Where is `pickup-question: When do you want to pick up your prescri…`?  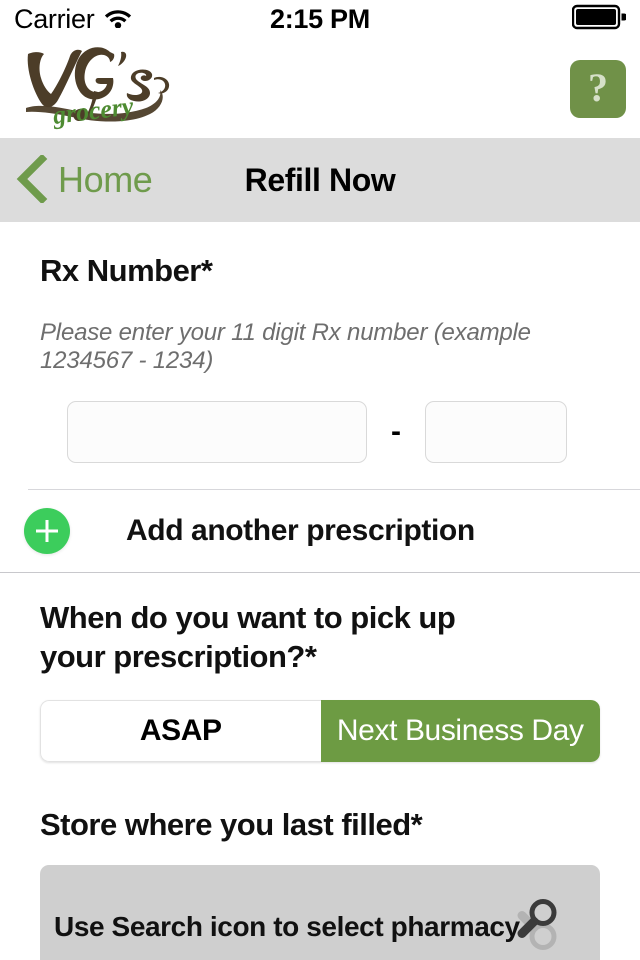 pickup-question: When do you want to pick up your prescri… is located at coordinates (248, 636).